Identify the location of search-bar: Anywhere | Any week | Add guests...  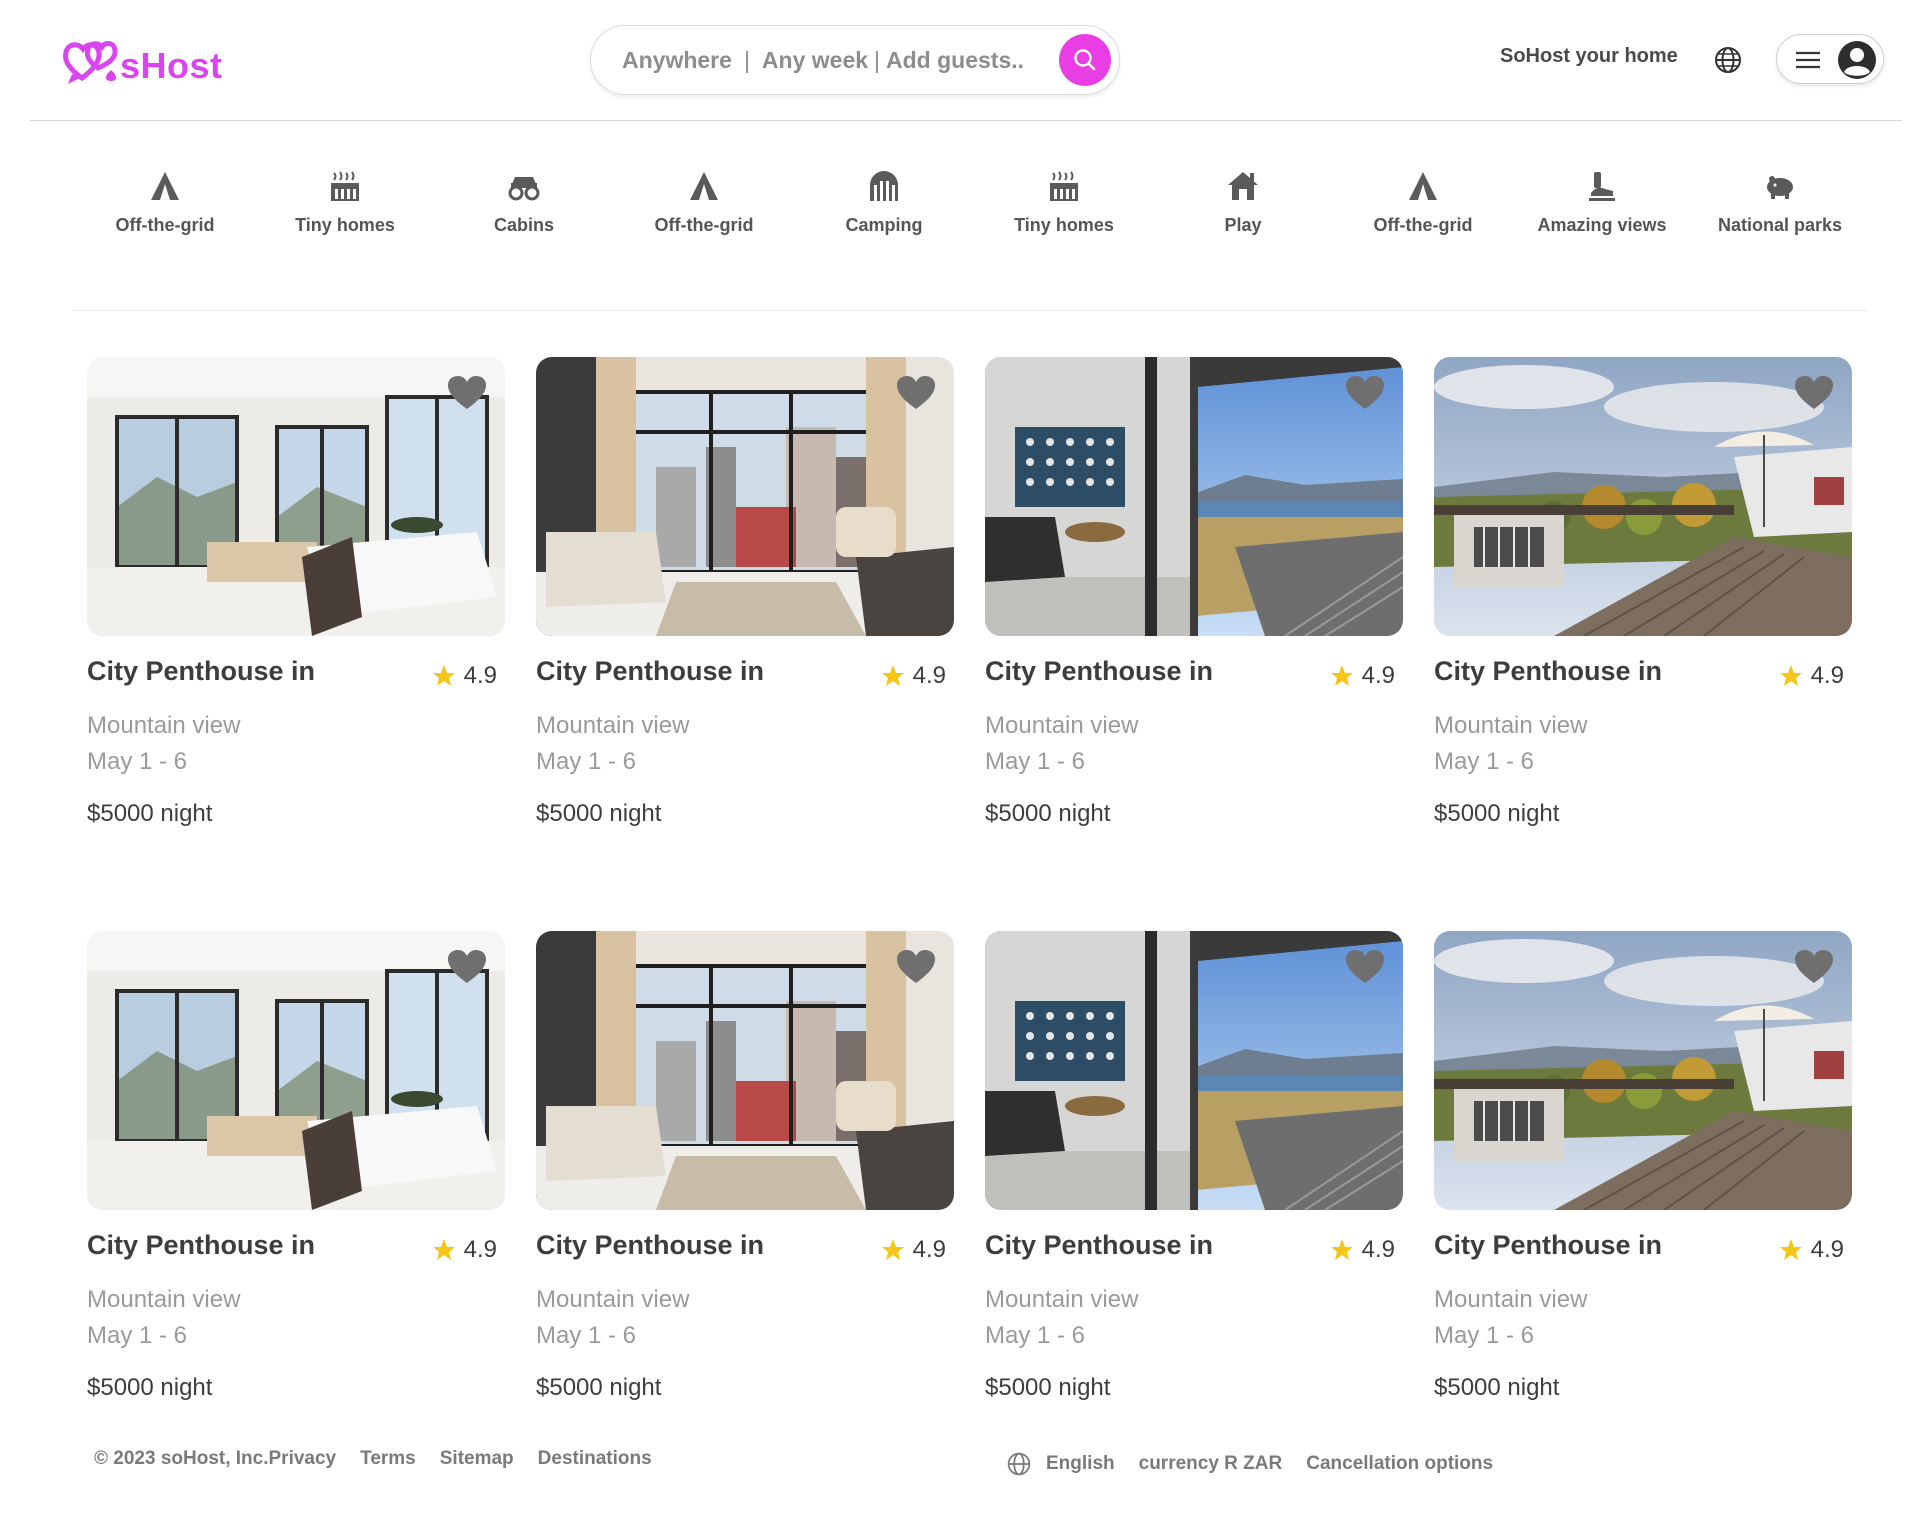
(855, 60).